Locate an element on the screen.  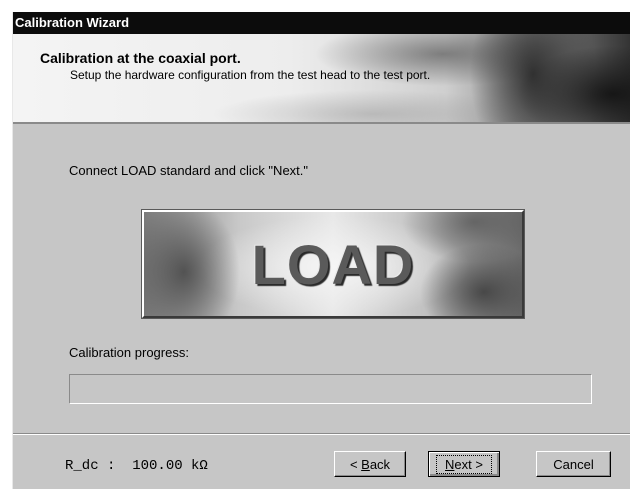
window-title: Calibration Wizard is located at coordinates (72, 22).